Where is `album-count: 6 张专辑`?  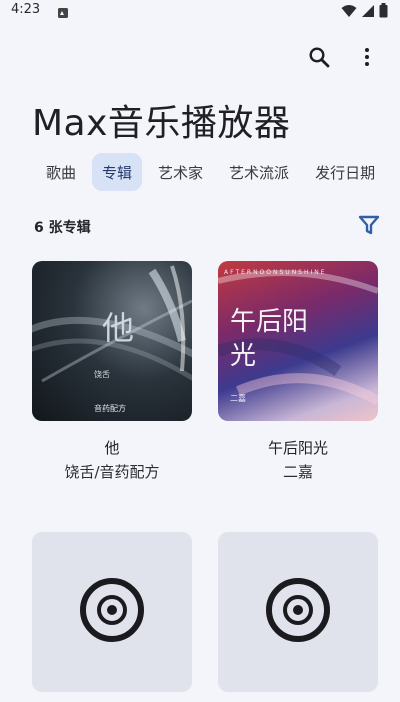 album-count: 6 张专辑 is located at coordinates (62, 228).